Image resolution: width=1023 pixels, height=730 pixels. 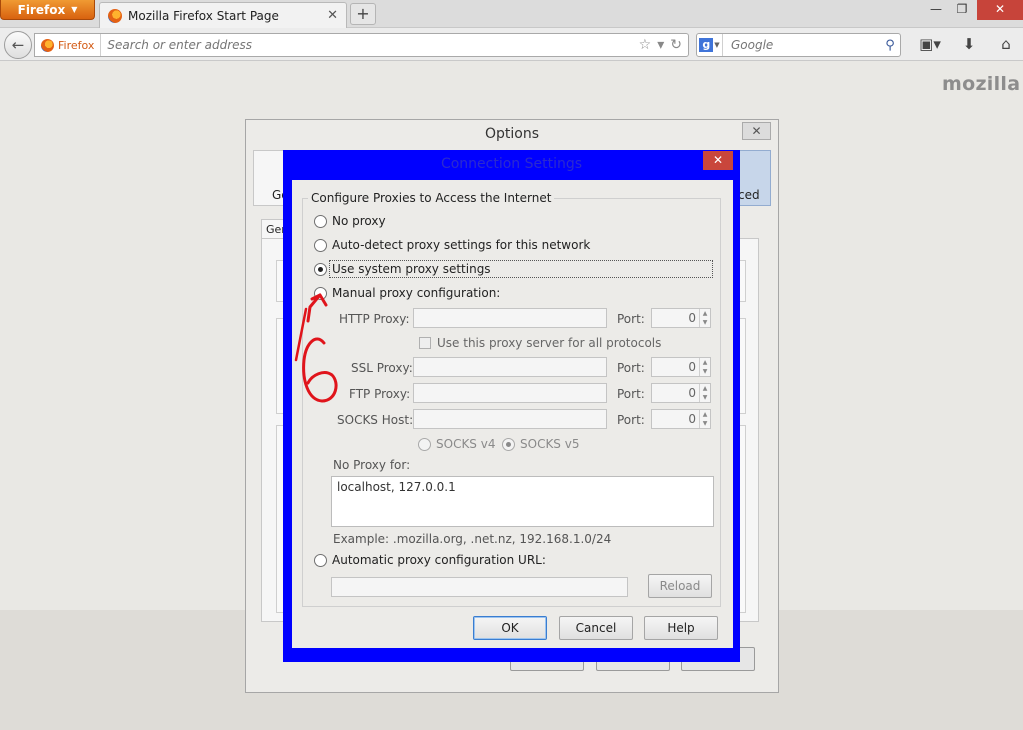 What do you see at coordinates (466, 444) in the screenshot?
I see `radio-socks-v4-label: SOCKS v4` at bounding box center [466, 444].